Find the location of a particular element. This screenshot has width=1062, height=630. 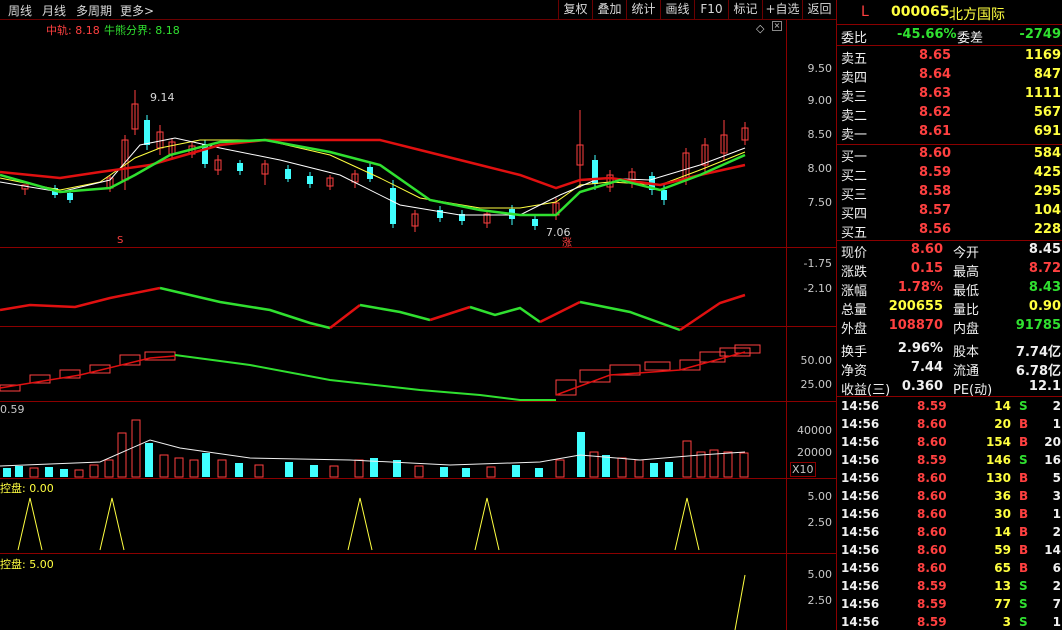

volume-unit: X10 is located at coordinates (803, 469).